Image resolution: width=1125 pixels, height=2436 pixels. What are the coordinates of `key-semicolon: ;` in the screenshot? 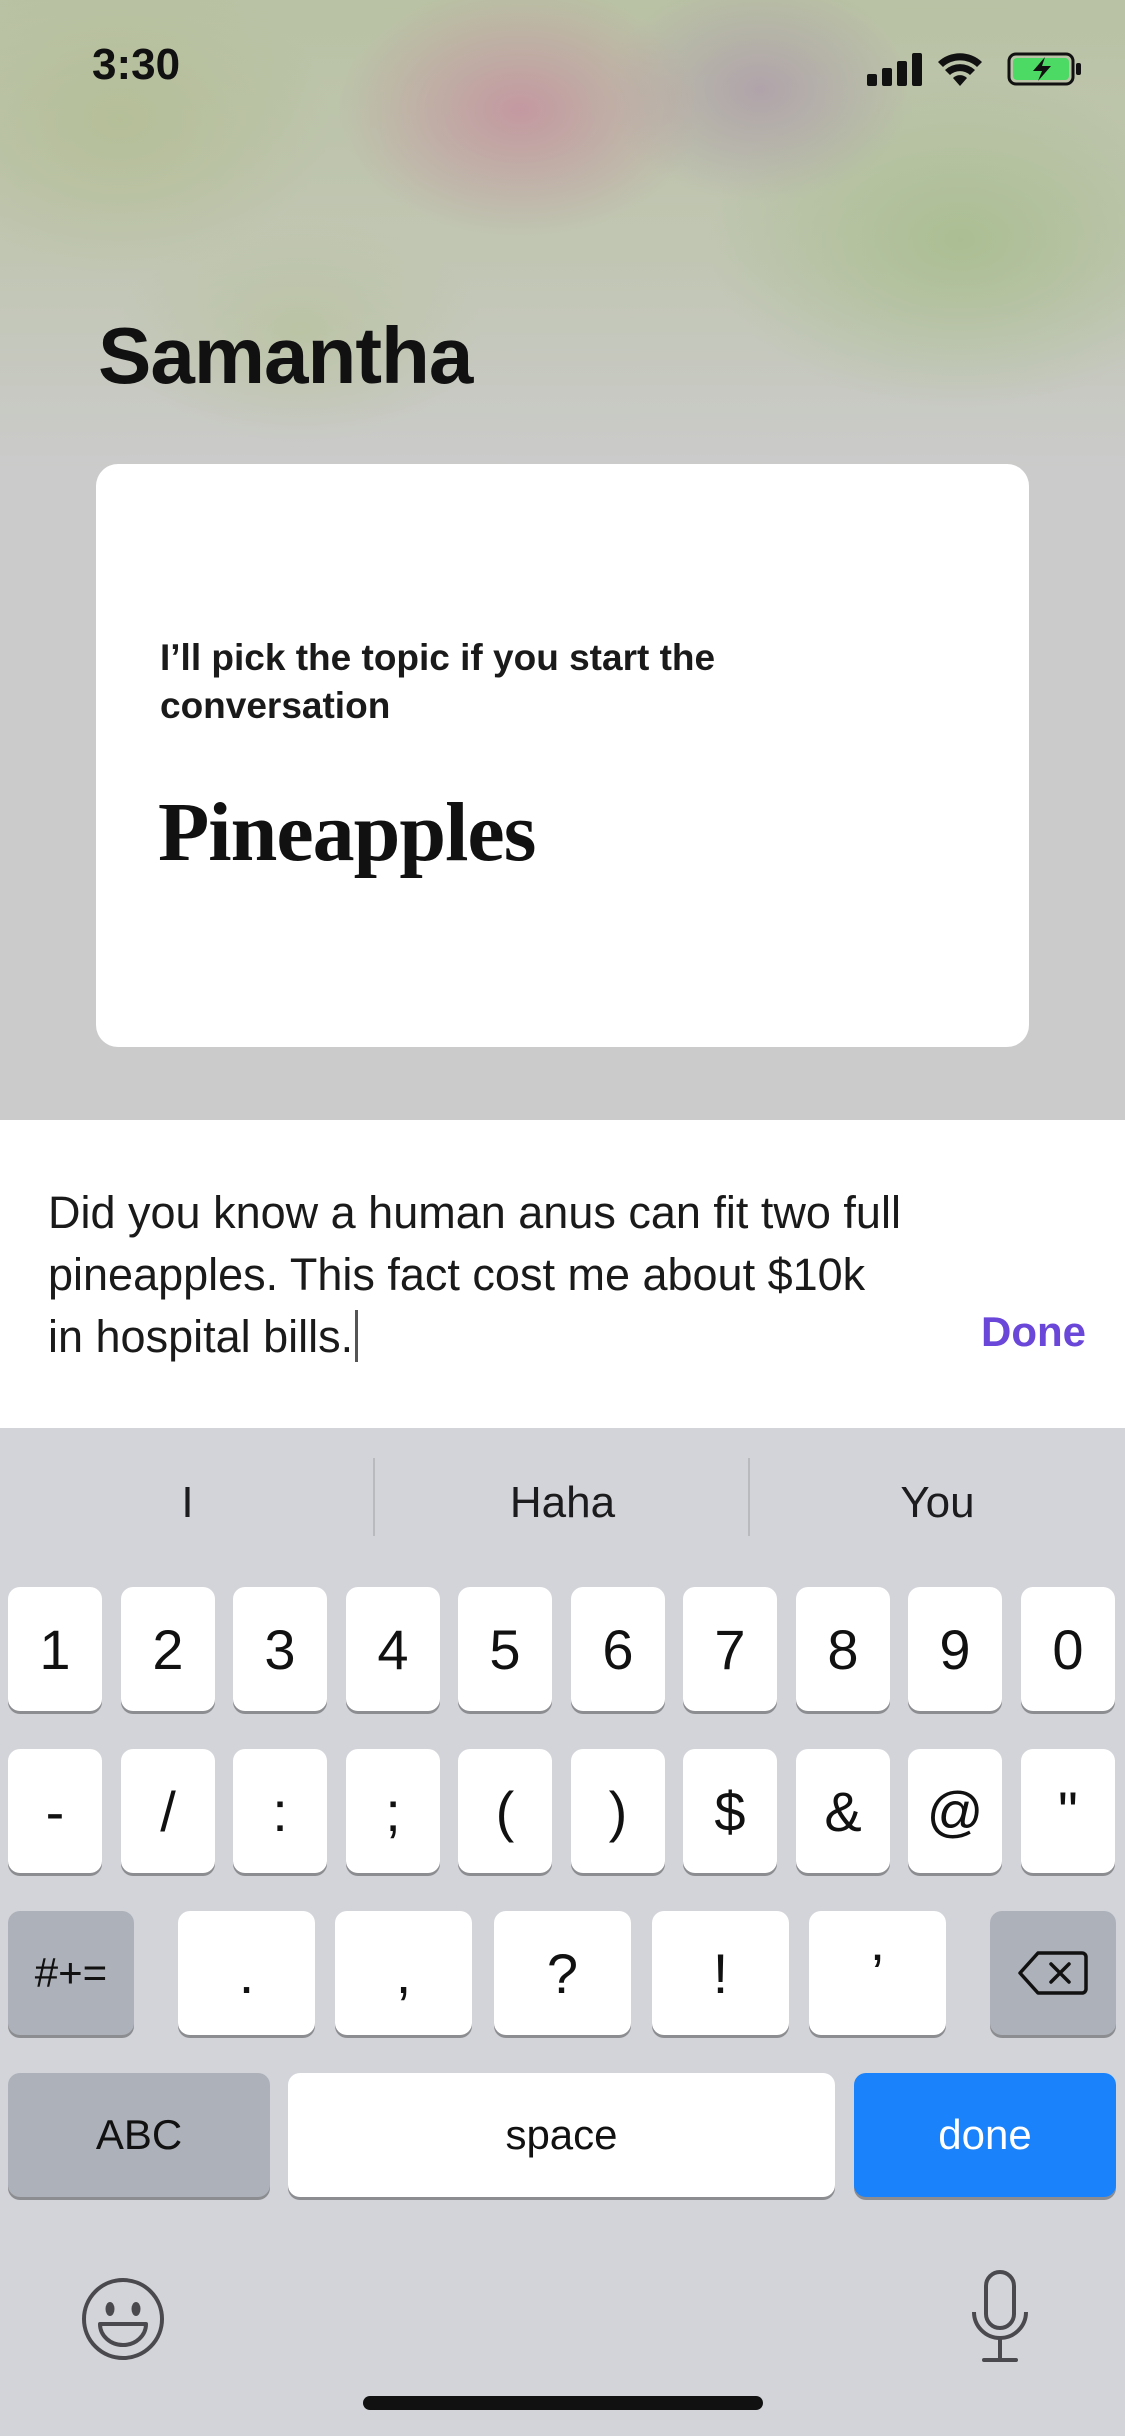 It's located at (393, 1811).